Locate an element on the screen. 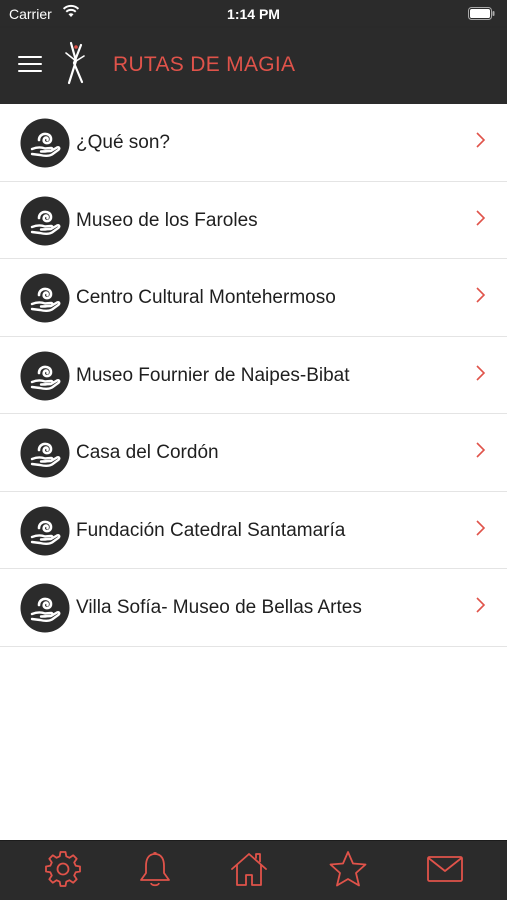  mail-icon is located at coordinates (445, 869).